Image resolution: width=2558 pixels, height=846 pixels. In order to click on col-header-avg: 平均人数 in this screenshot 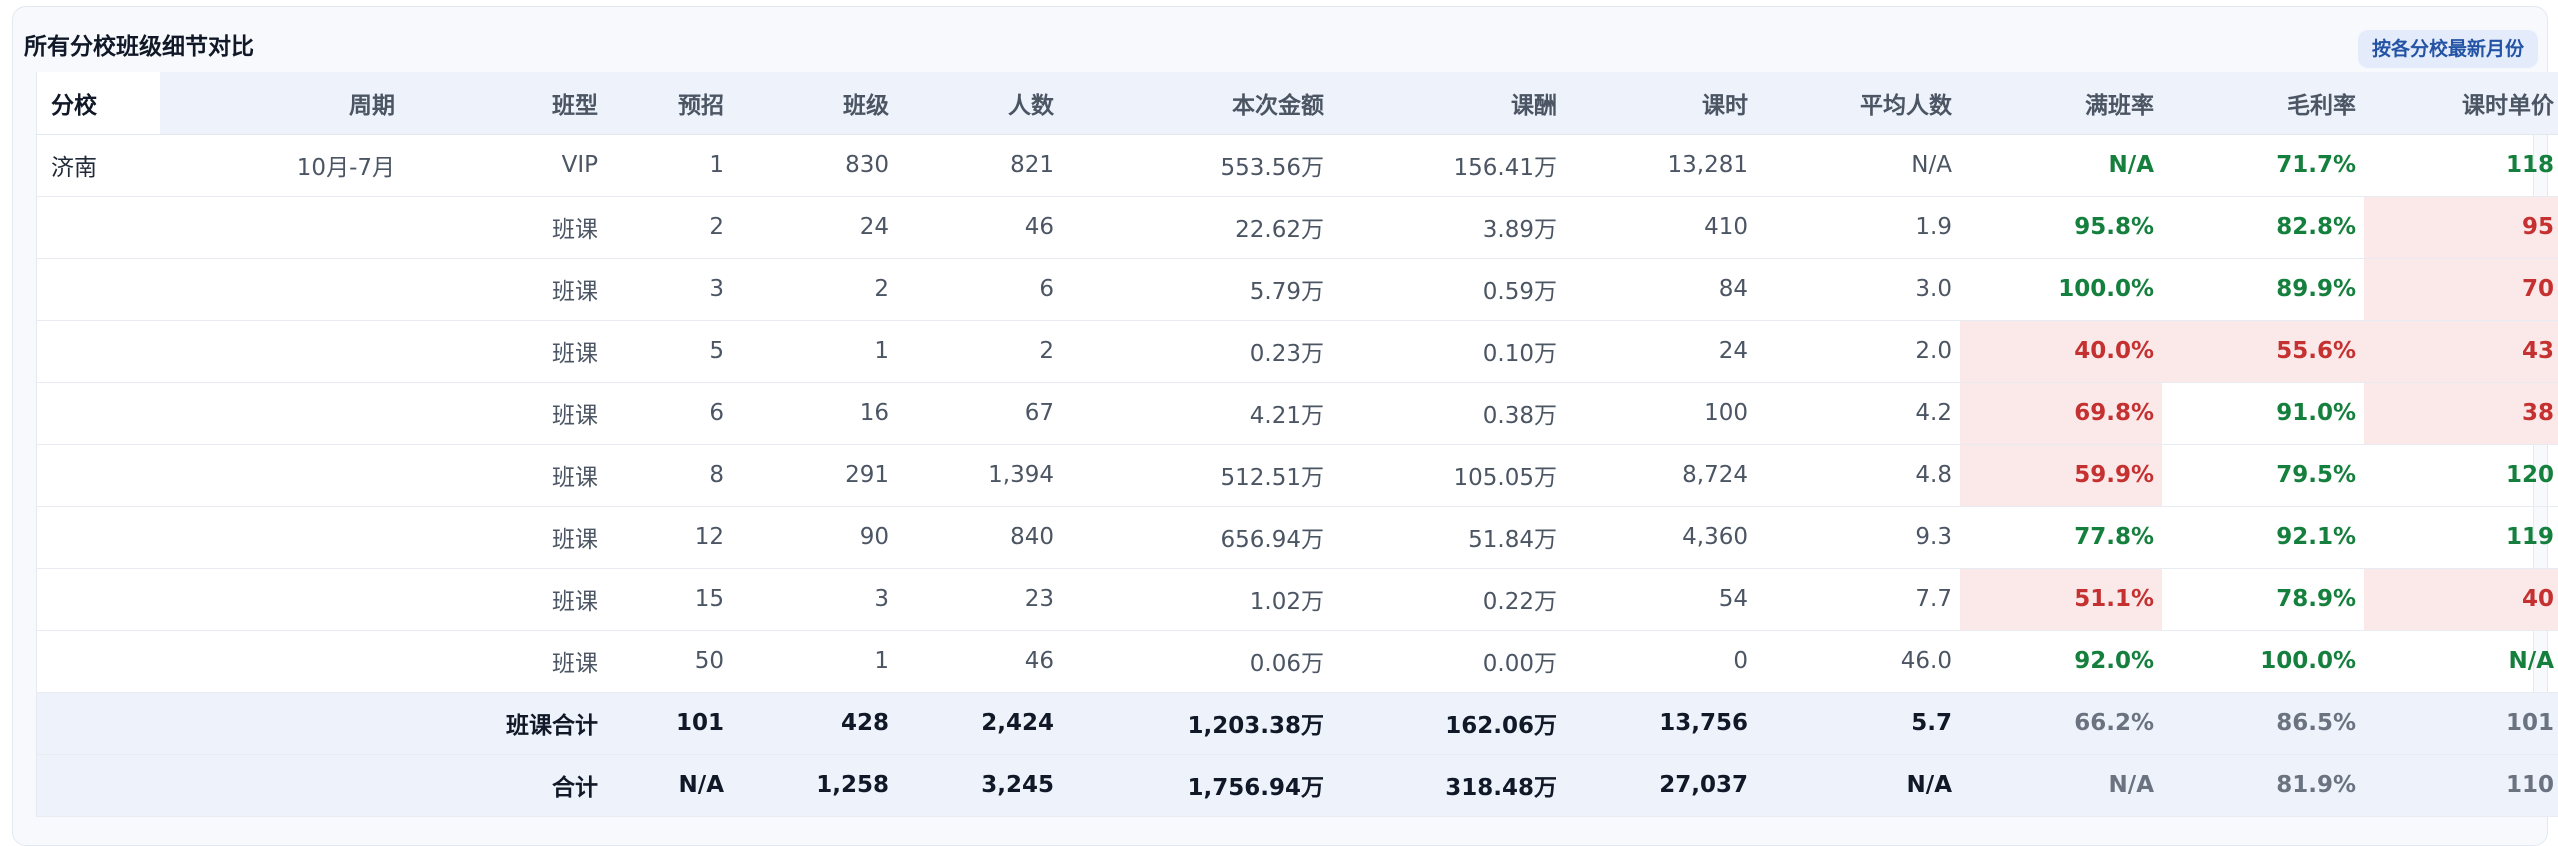, I will do `click(1858, 103)`.